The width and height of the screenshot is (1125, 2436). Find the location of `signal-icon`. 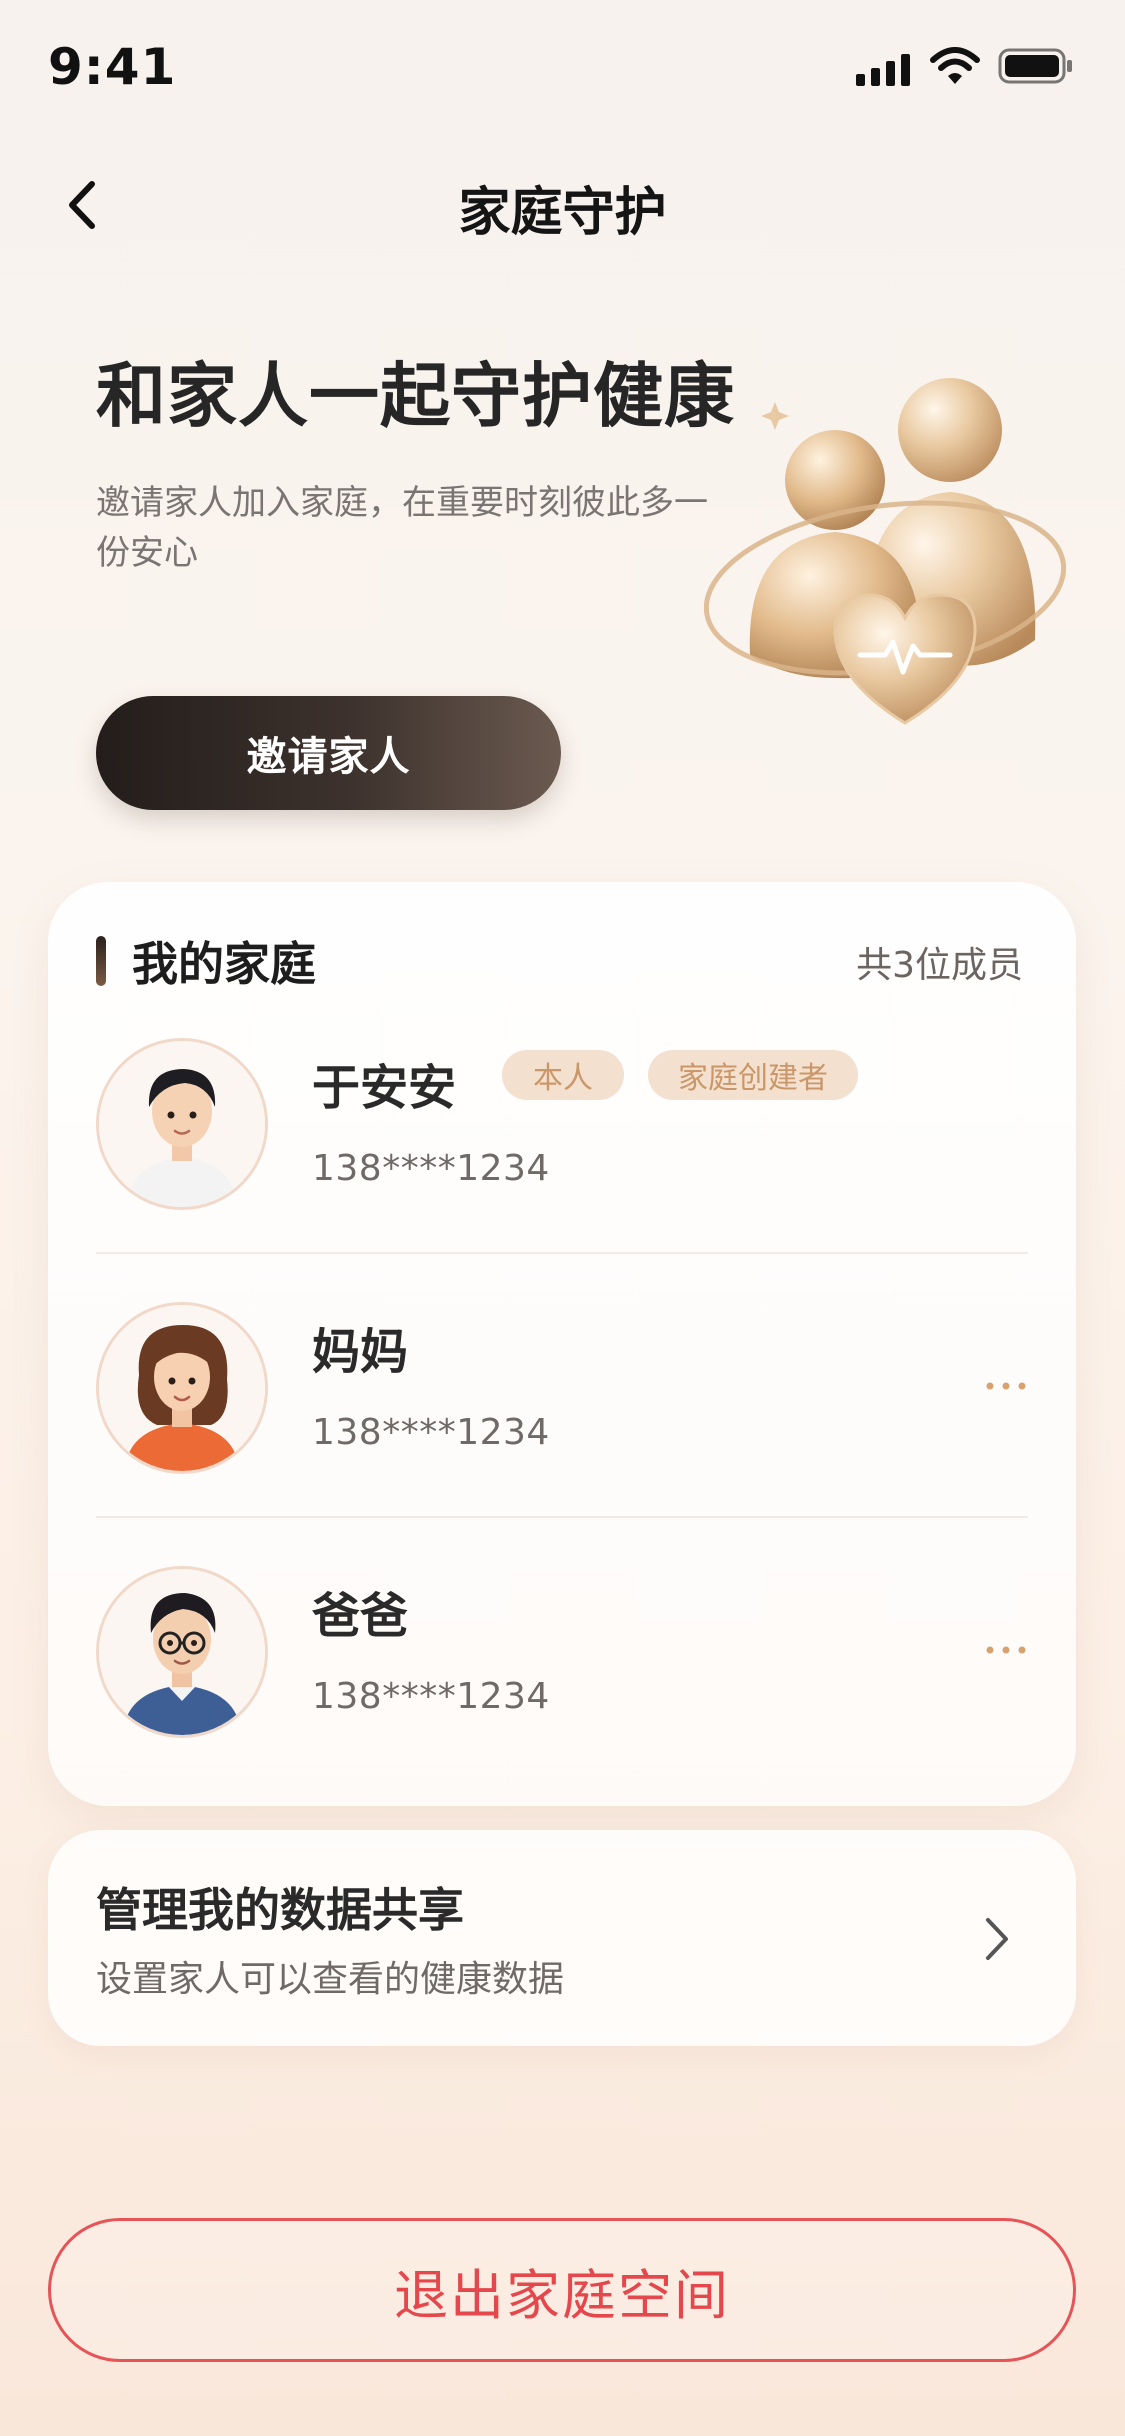

signal-icon is located at coordinates (883, 70).